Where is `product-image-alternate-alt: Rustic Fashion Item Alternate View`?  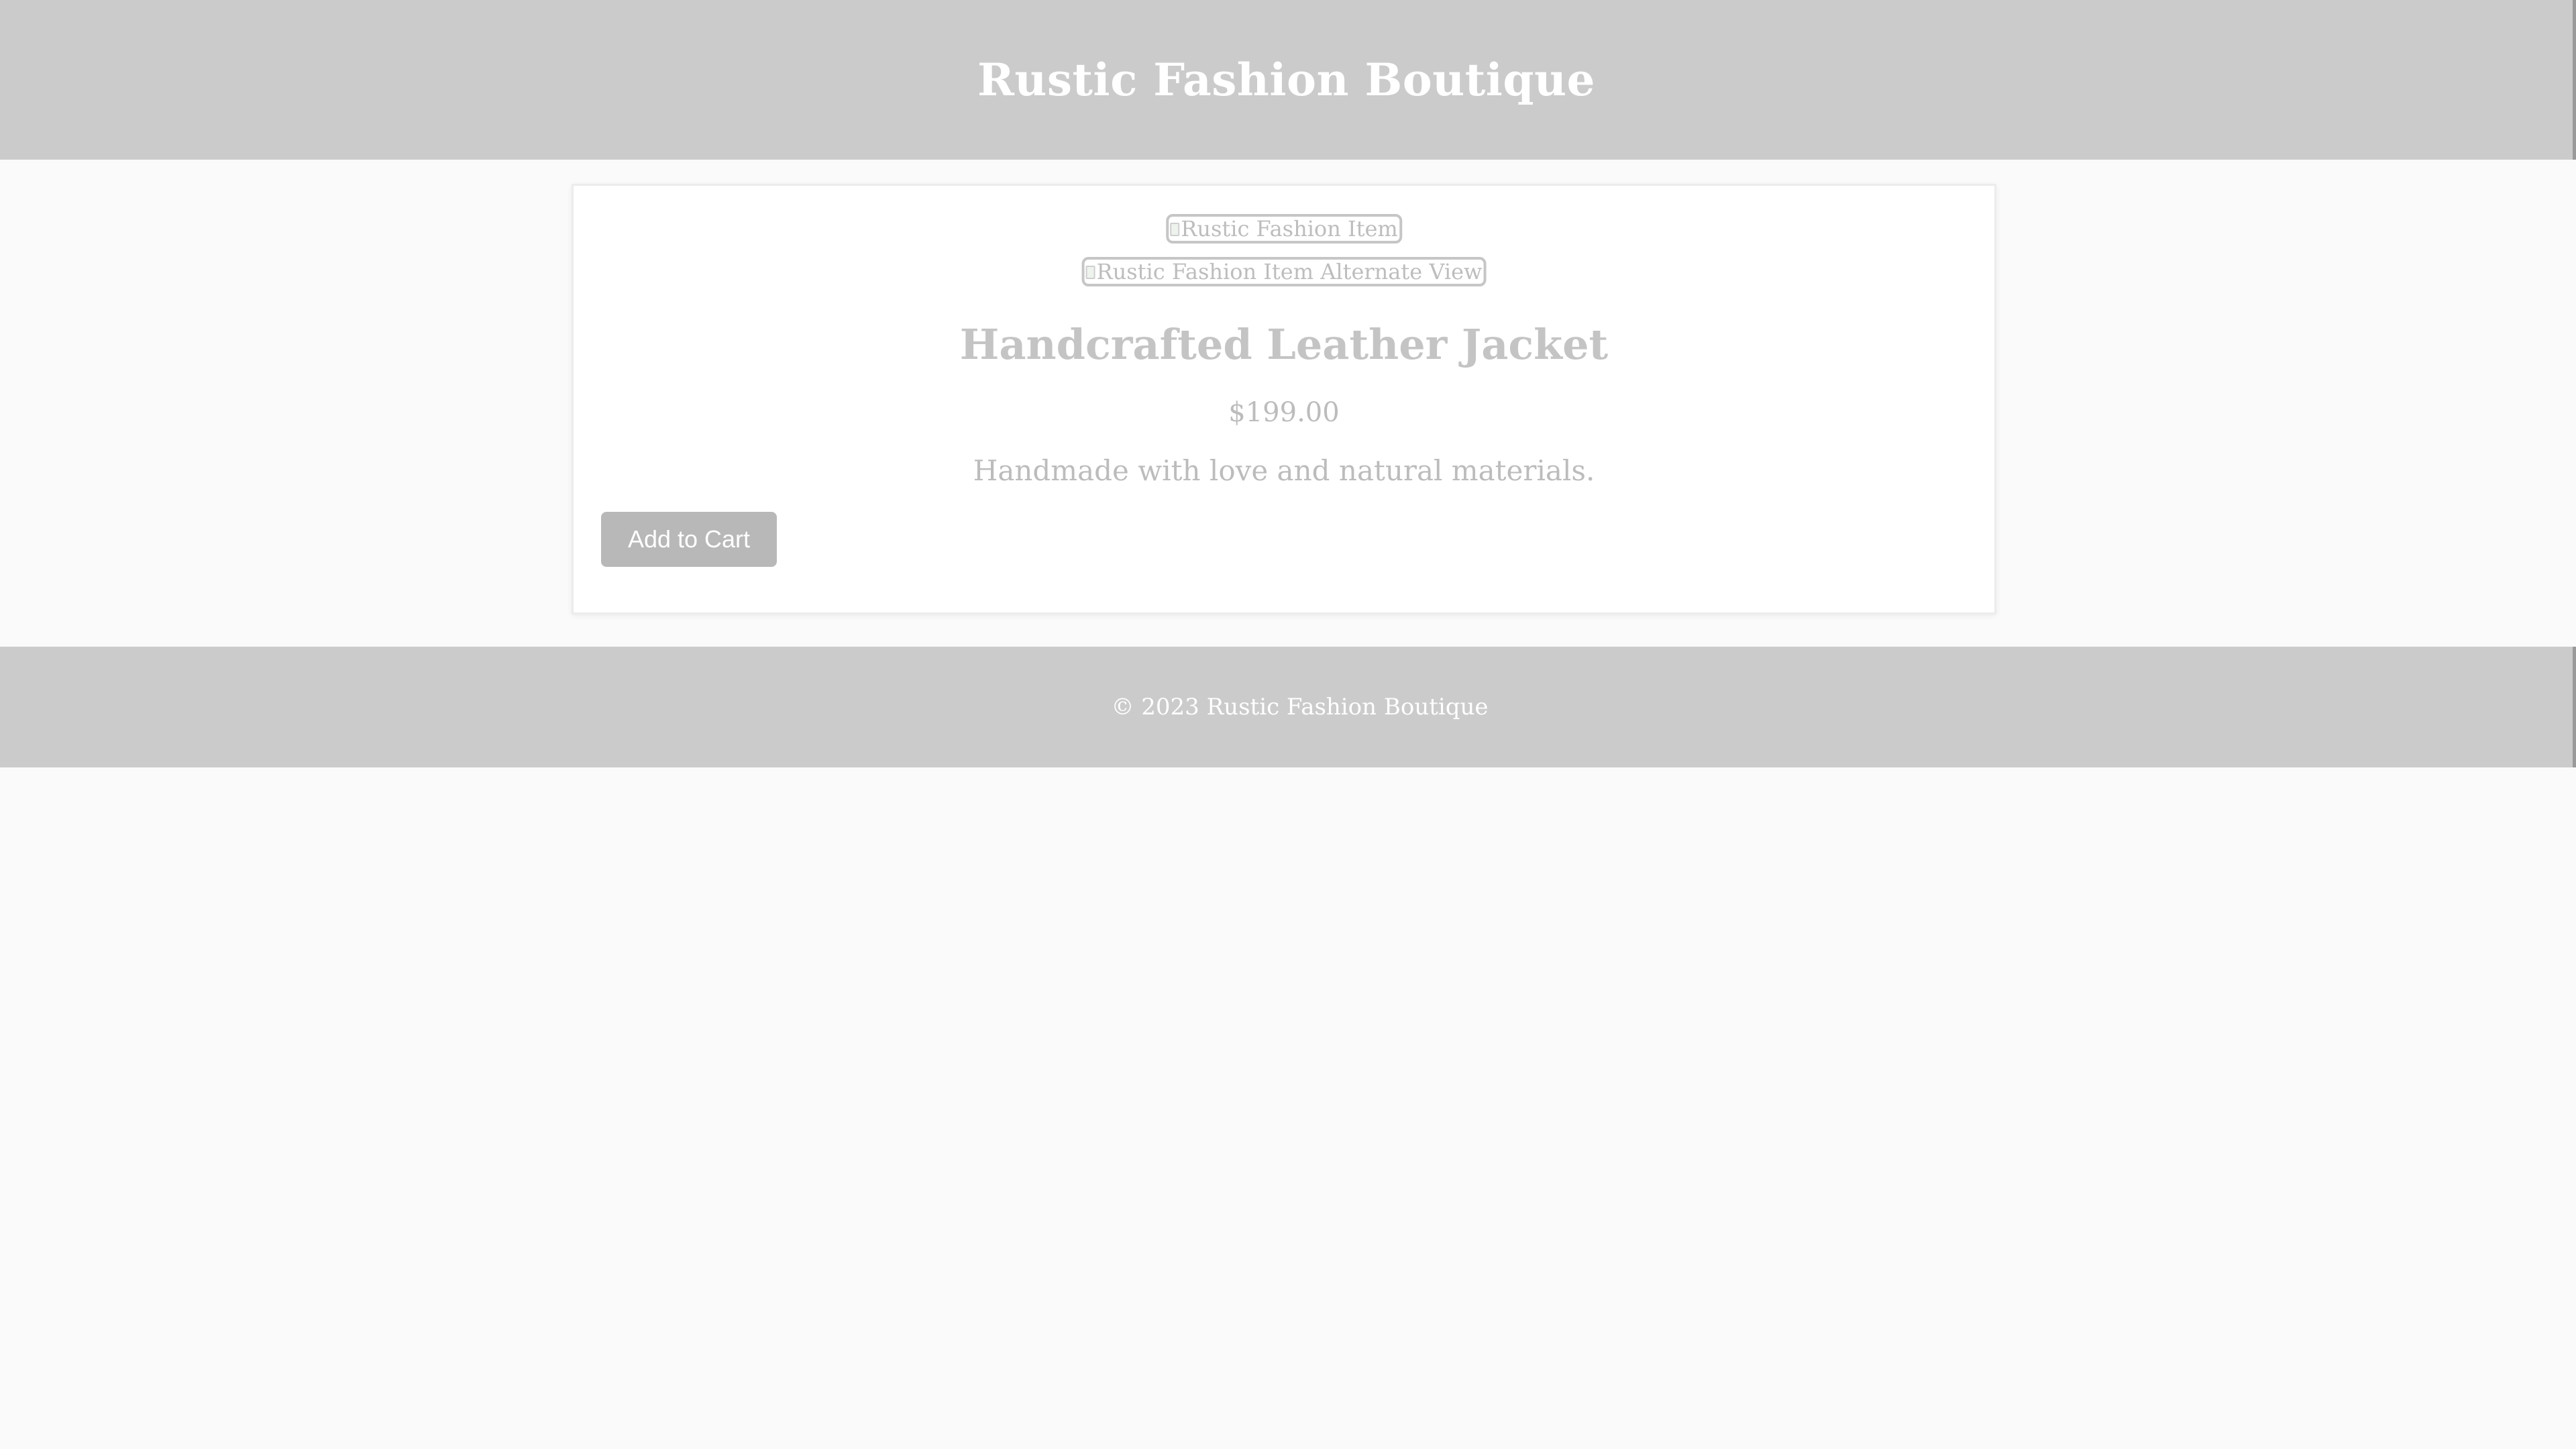 product-image-alternate-alt: Rustic Fashion Item Alternate View is located at coordinates (1289, 271).